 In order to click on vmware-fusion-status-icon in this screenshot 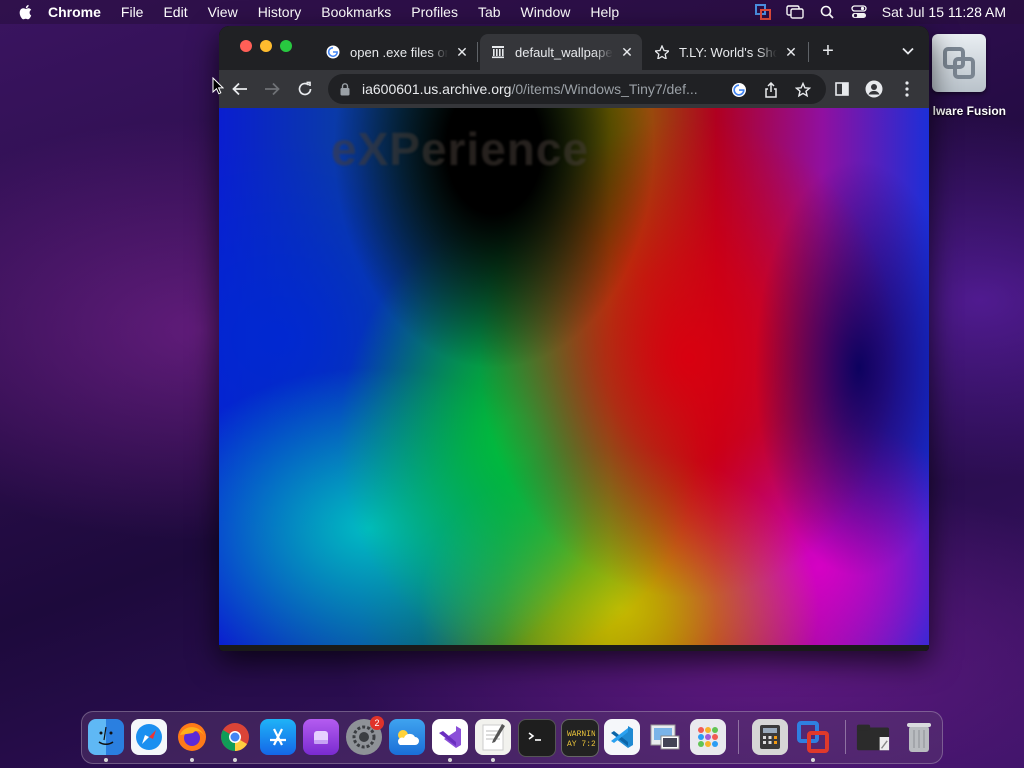, I will do `click(763, 12)`.